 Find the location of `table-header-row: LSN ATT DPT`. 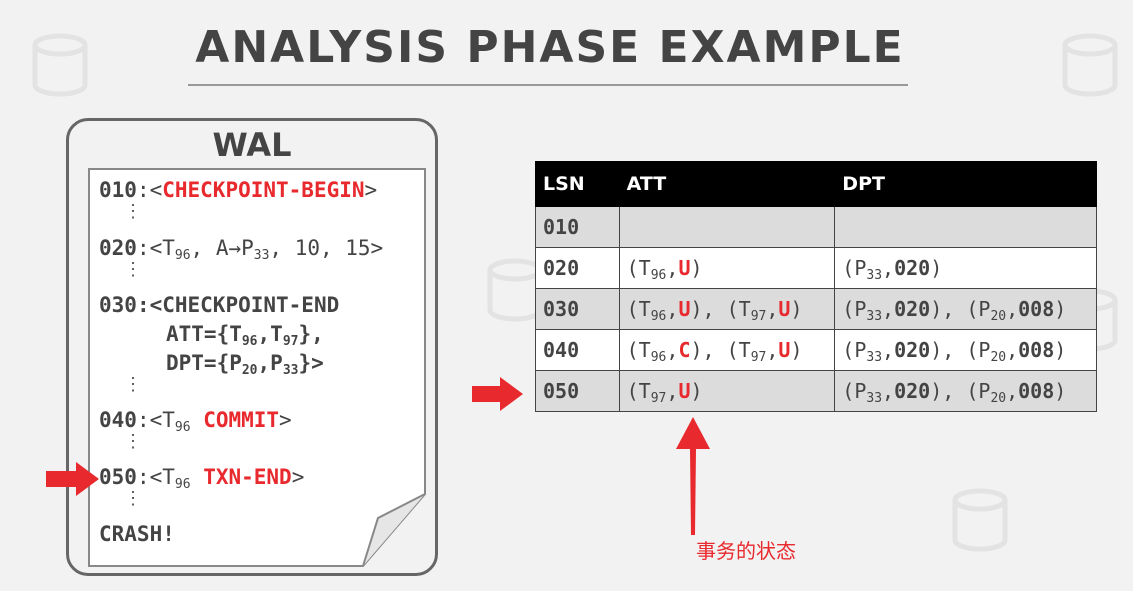

table-header-row: LSN ATT DPT is located at coordinates (816, 184).